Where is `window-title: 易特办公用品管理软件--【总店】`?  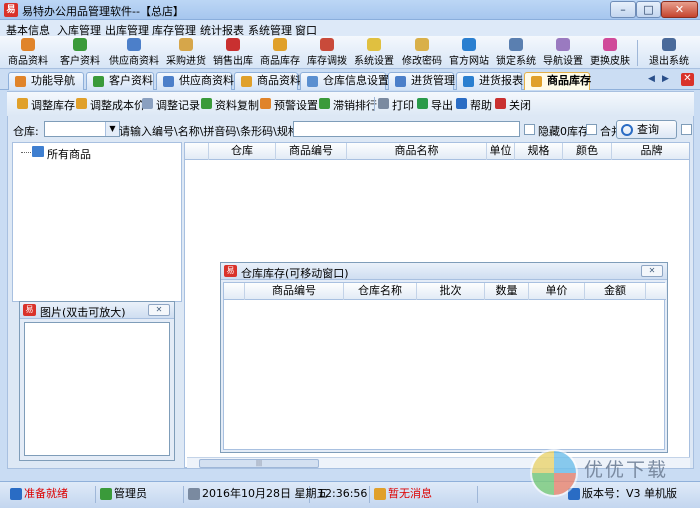 window-title: 易特办公用品管理软件--【总店】 is located at coordinates (103, 11).